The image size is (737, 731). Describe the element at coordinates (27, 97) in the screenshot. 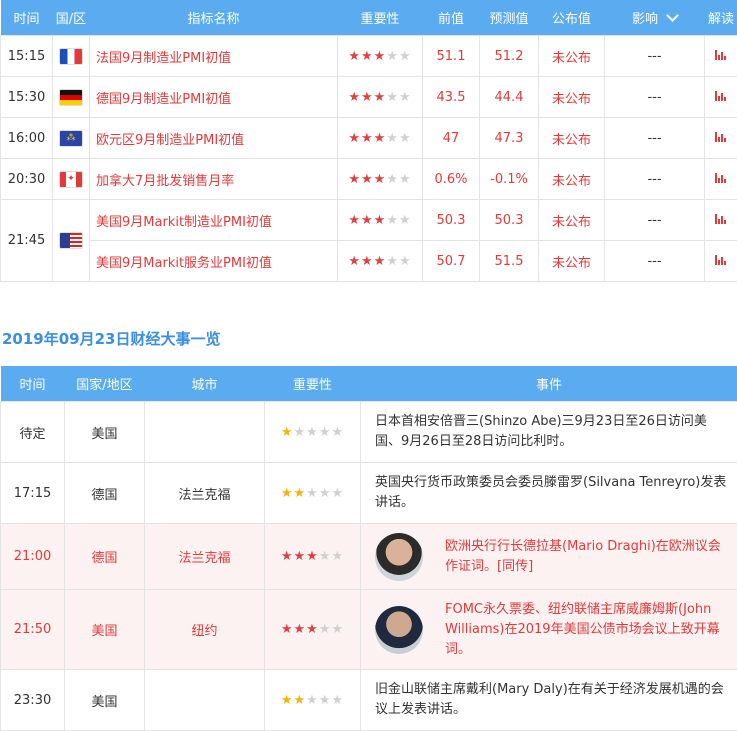

I see `time-cell: 15:30` at that location.